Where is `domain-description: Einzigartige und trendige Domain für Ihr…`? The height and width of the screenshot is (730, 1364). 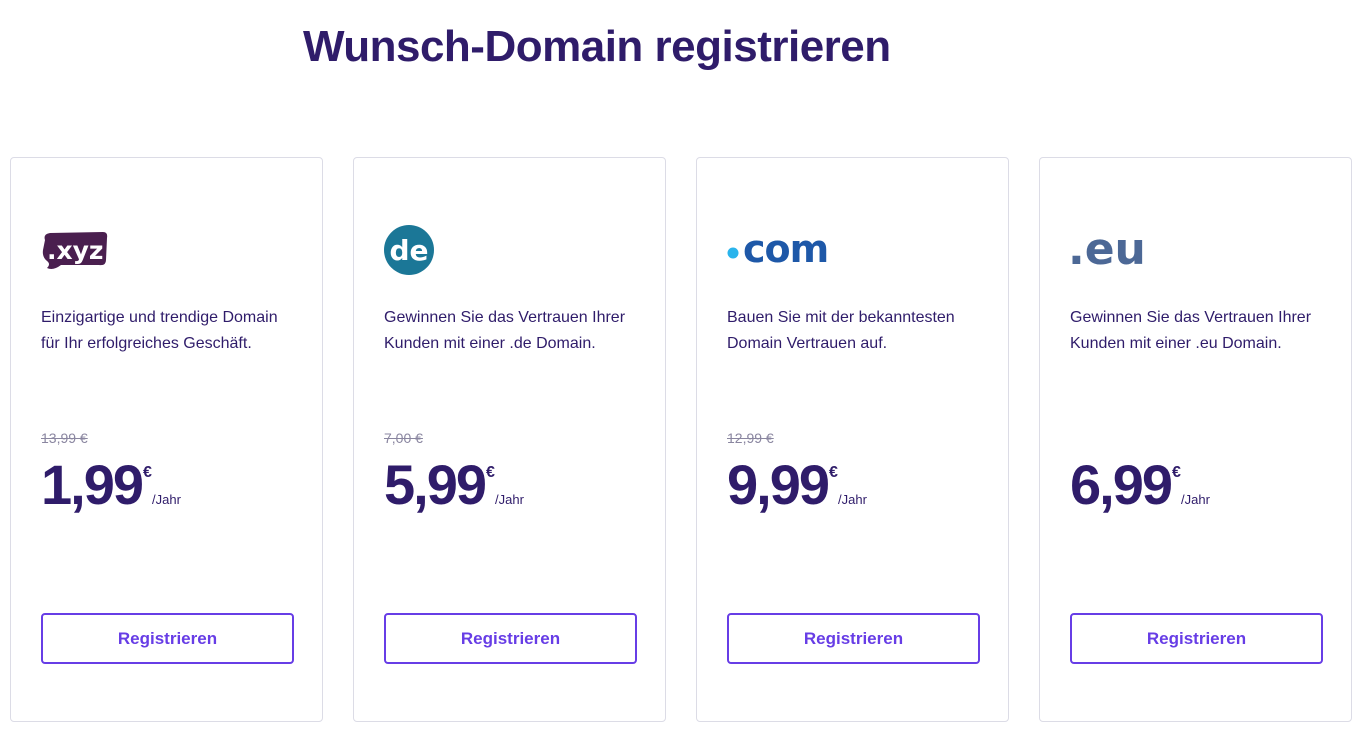
domain-description: Einzigartige und trendige Domain für Ihr… is located at coordinates (159, 330).